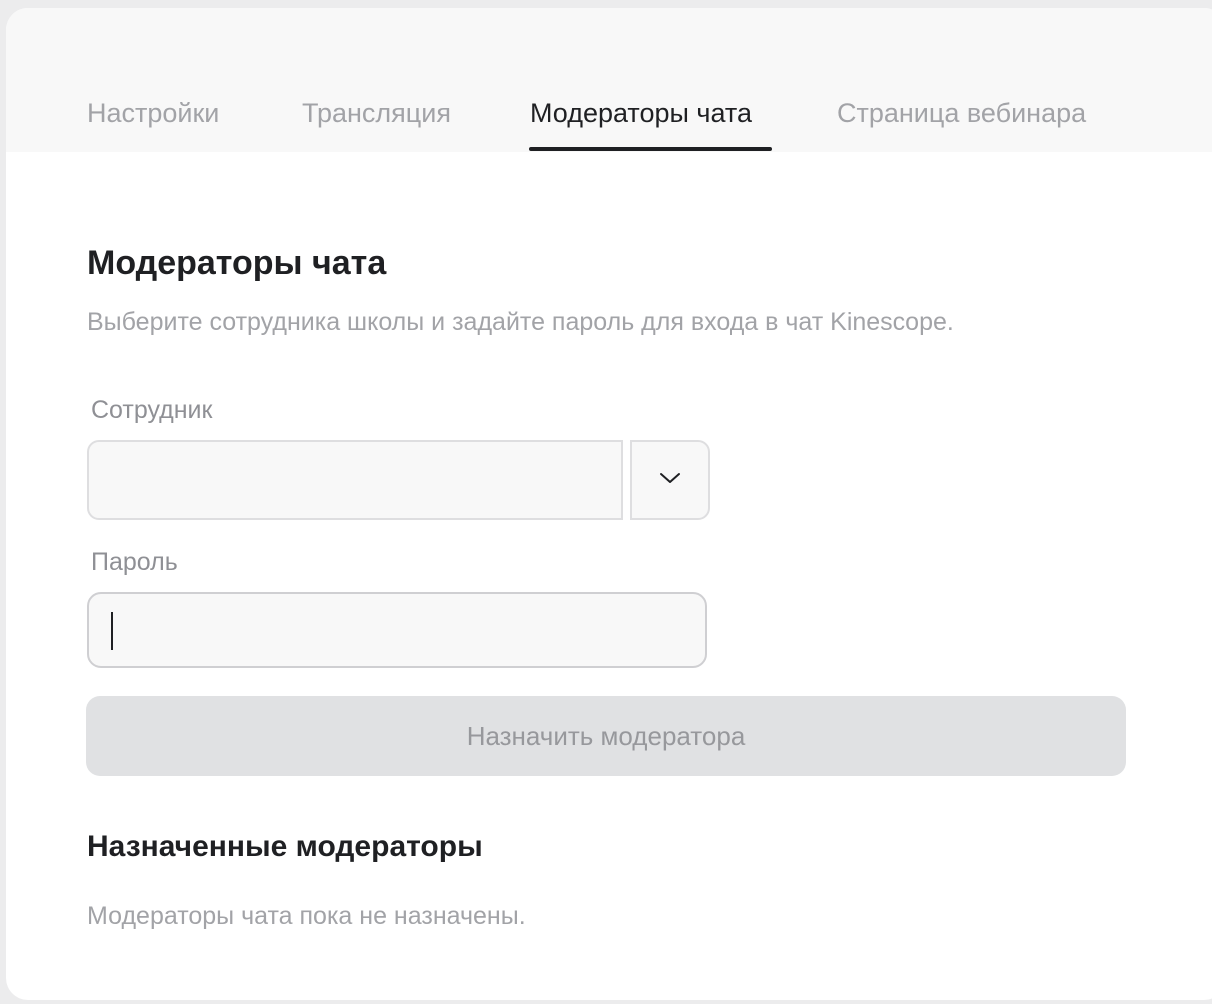 The image size is (1212, 1004). Describe the element at coordinates (397, 630) in the screenshot. I see `password-input` at that location.